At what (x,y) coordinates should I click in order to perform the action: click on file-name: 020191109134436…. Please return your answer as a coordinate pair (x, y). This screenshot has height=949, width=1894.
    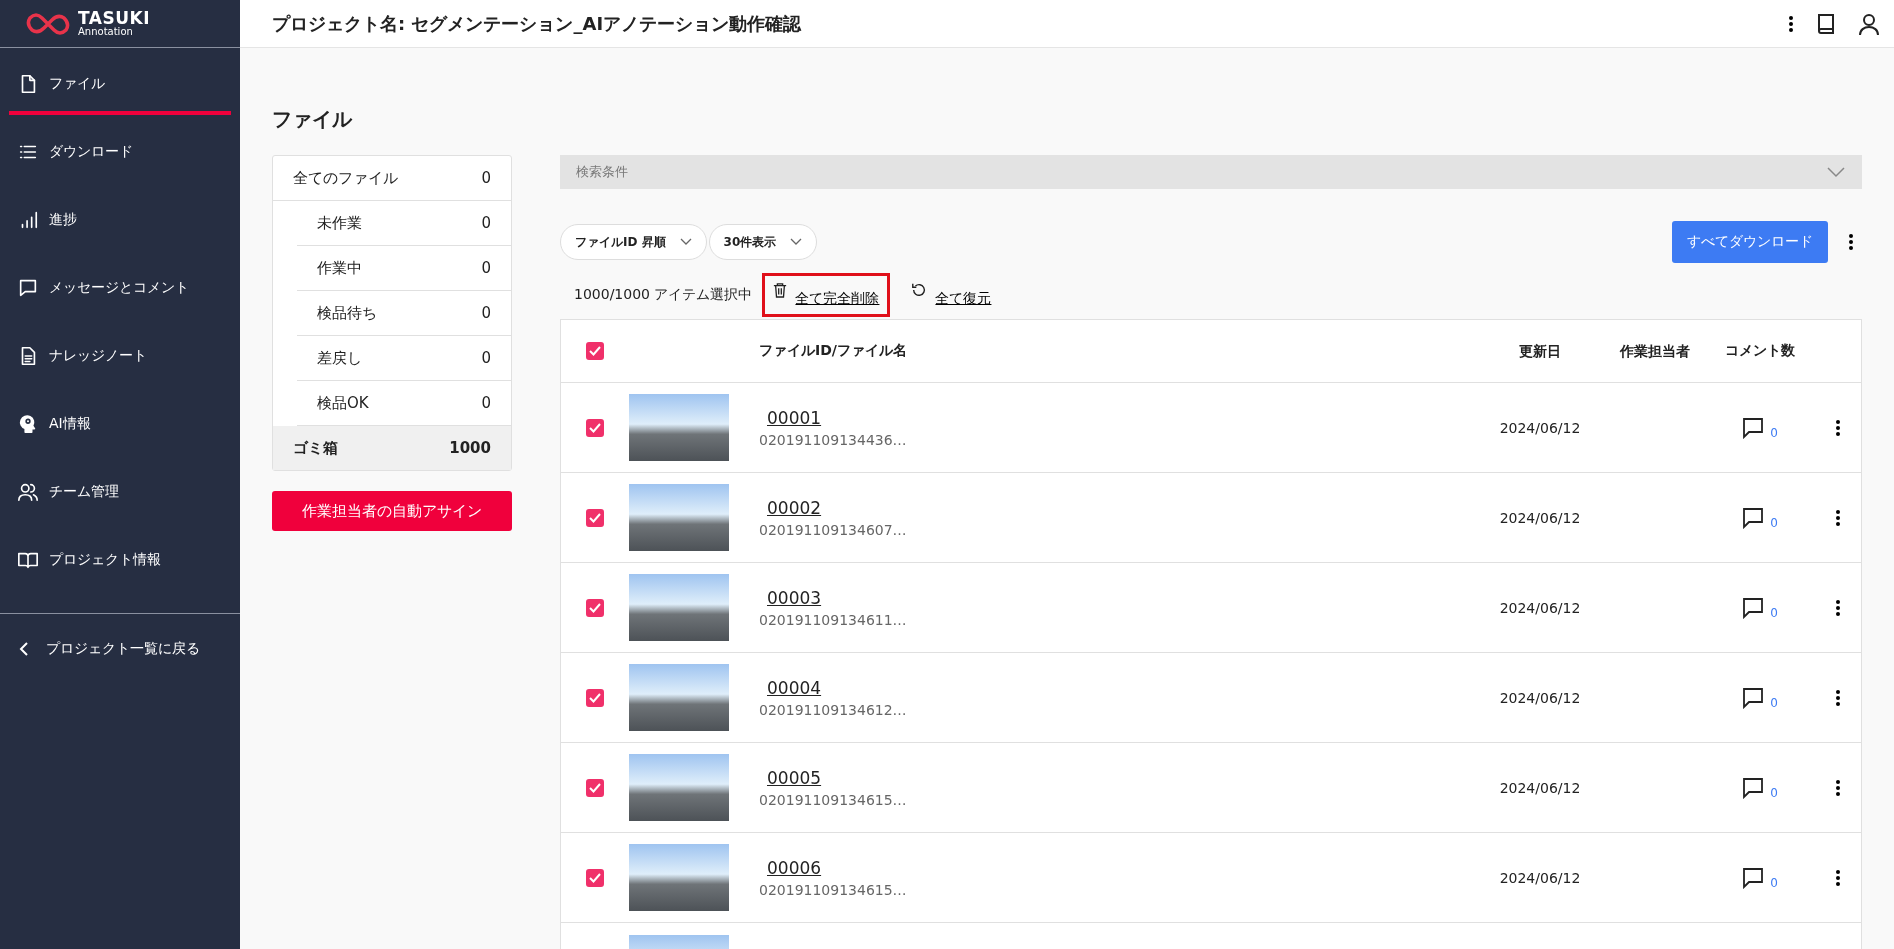
    Looking at the image, I should click on (833, 439).